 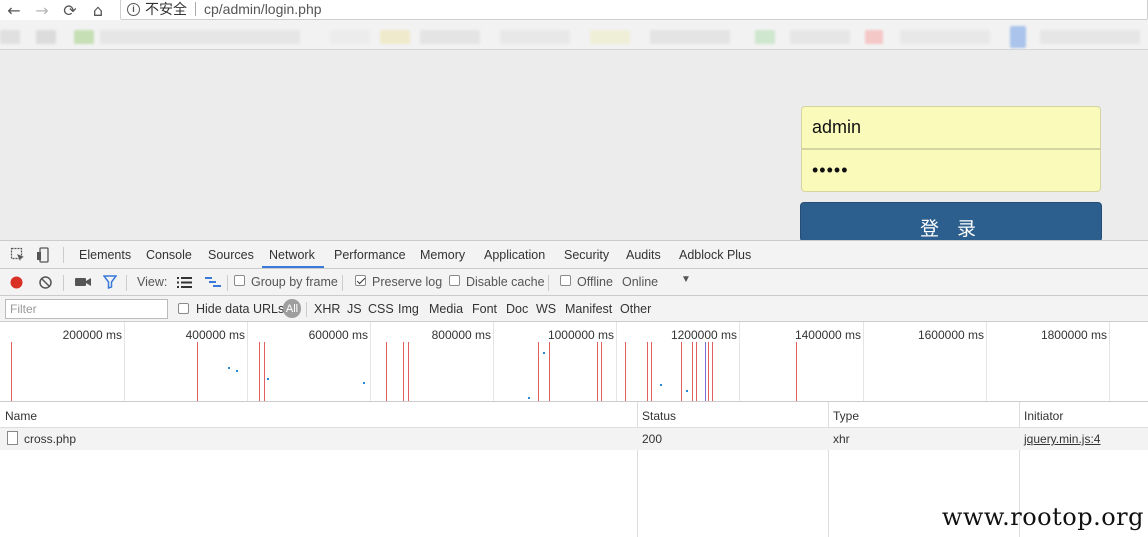 I want to click on large-rows-icon, so click(x=184, y=282).